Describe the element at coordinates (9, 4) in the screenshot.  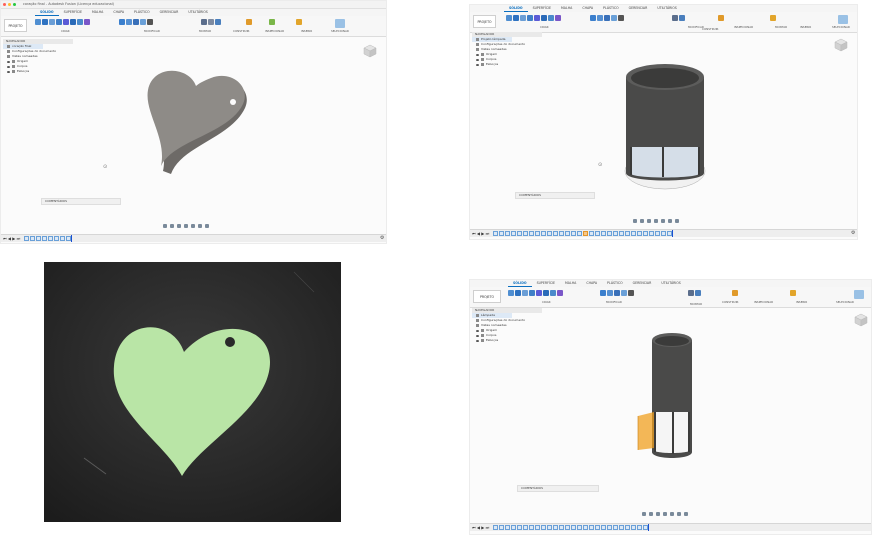
I see `window-controls` at that location.